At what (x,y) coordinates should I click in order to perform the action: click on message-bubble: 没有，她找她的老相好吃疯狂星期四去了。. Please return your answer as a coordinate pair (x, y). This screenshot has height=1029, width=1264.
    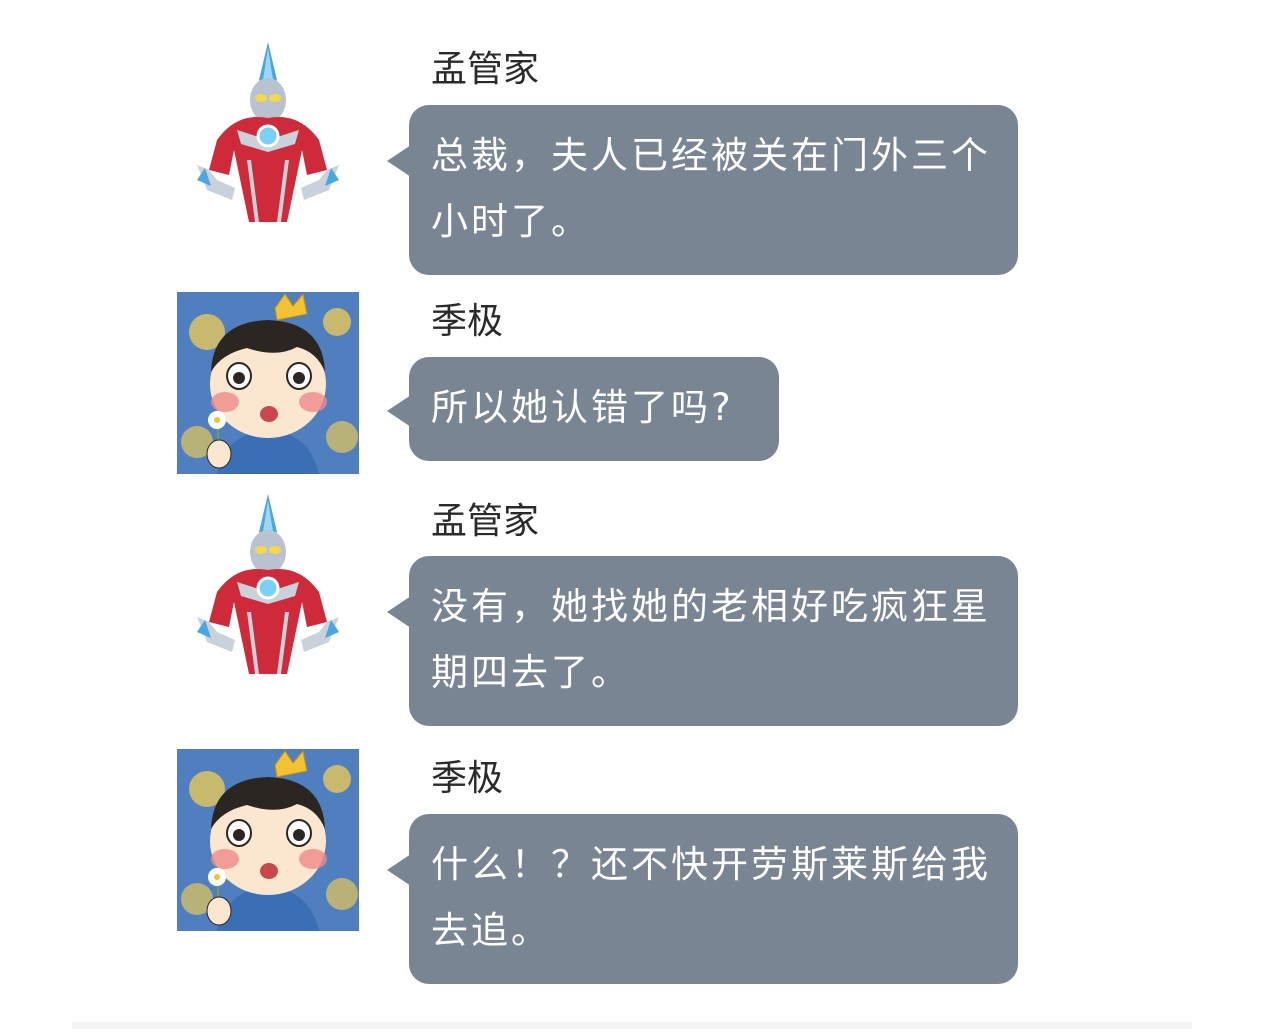
    Looking at the image, I should click on (702, 641).